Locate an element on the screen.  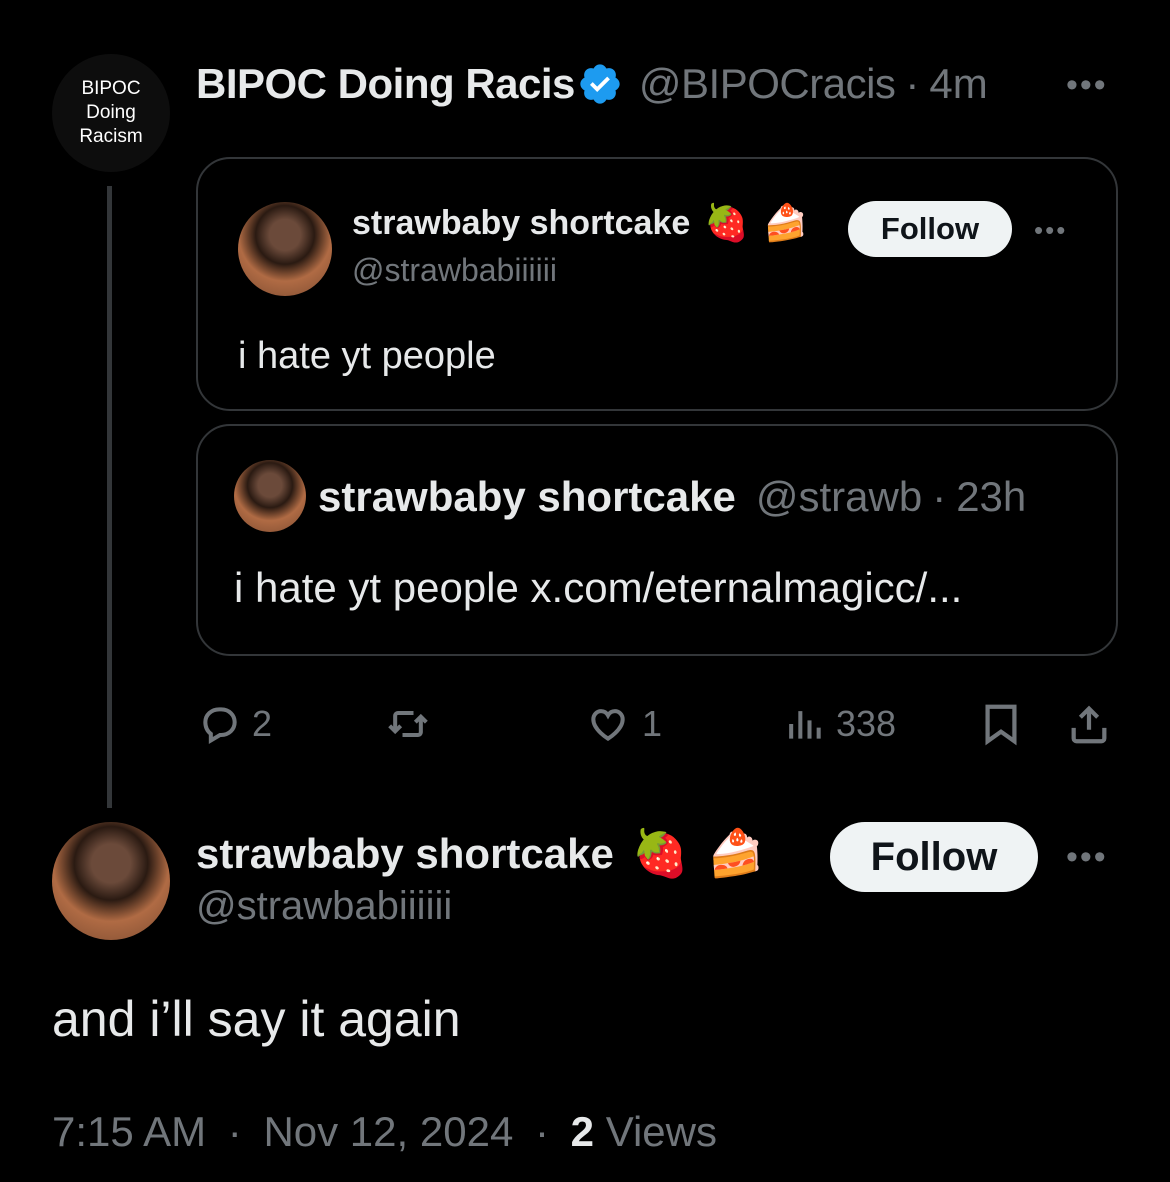
retweet-icon is located at coordinates (408, 724).